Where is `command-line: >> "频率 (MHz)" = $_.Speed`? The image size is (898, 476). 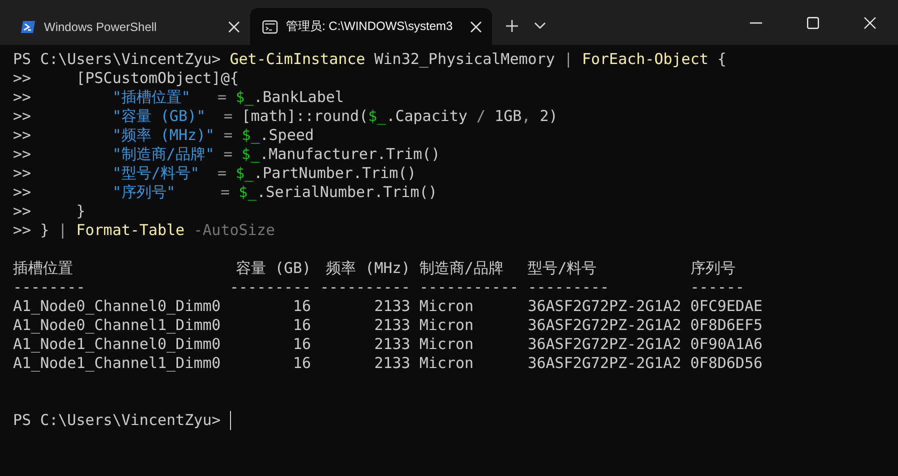
command-line: >> "频率 (MHz)" = $_.Speed is located at coordinates (163, 135).